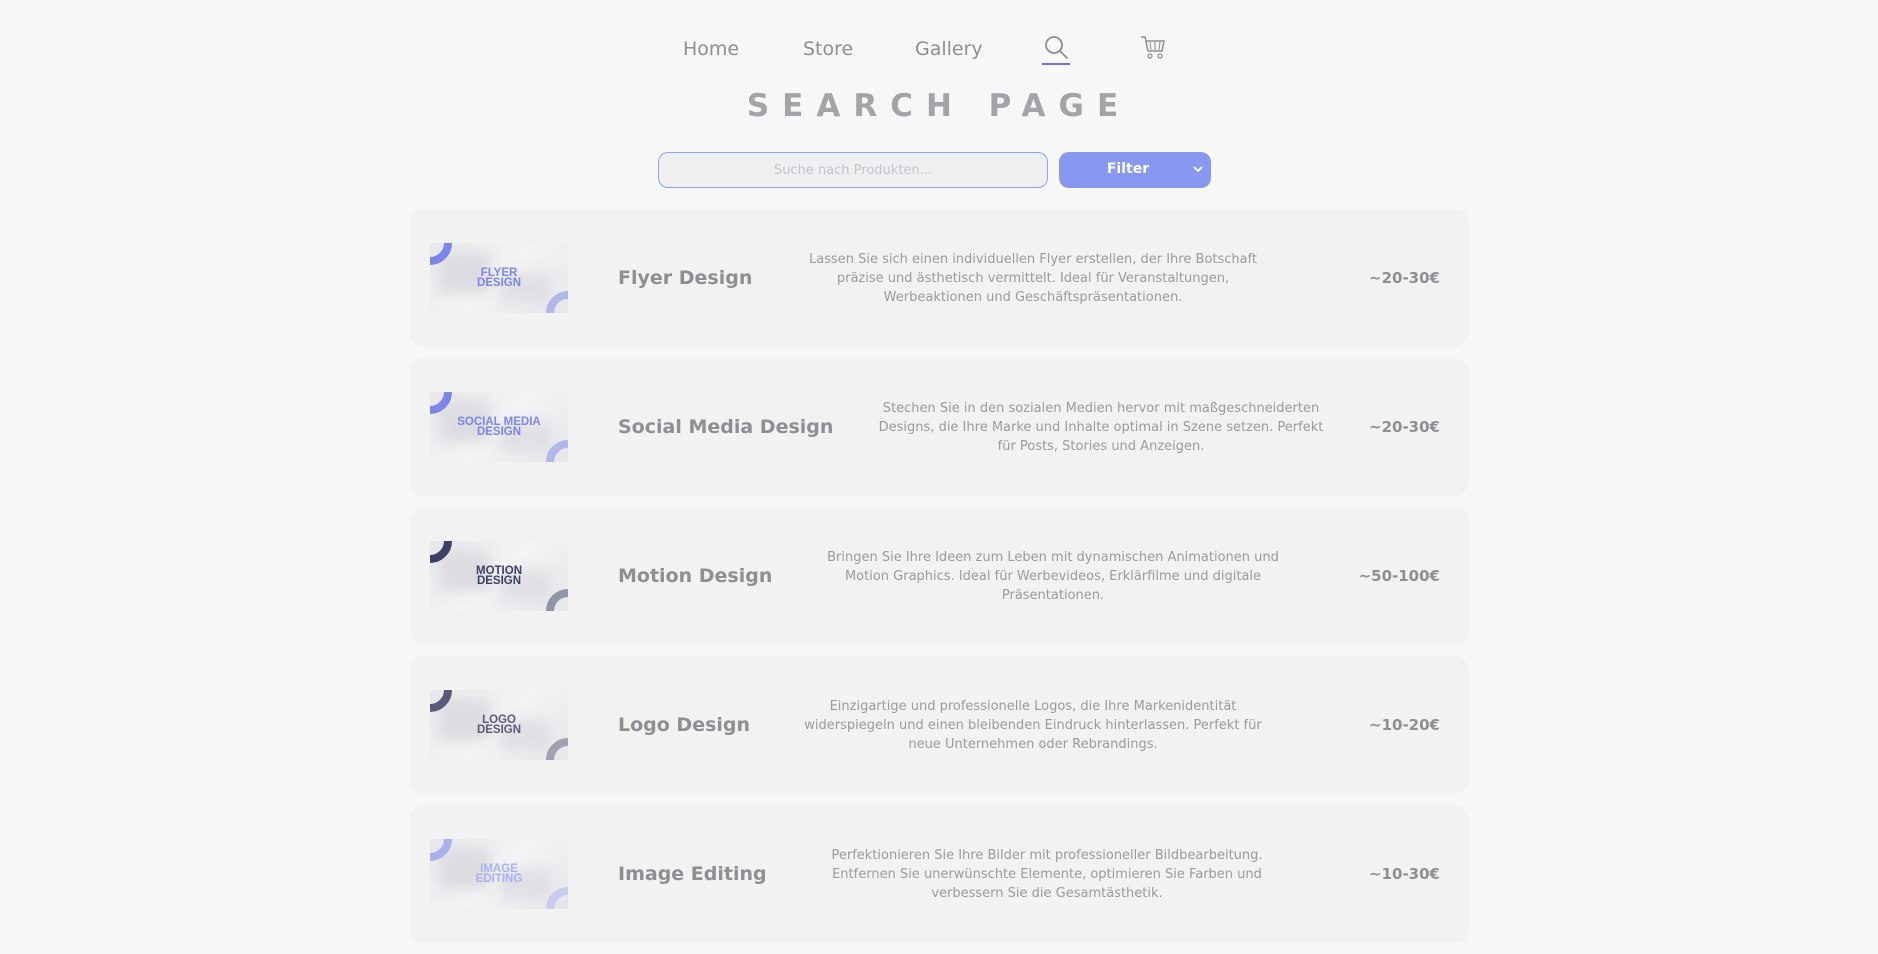  I want to click on nav-gallery-link: Gallery, so click(949, 49).